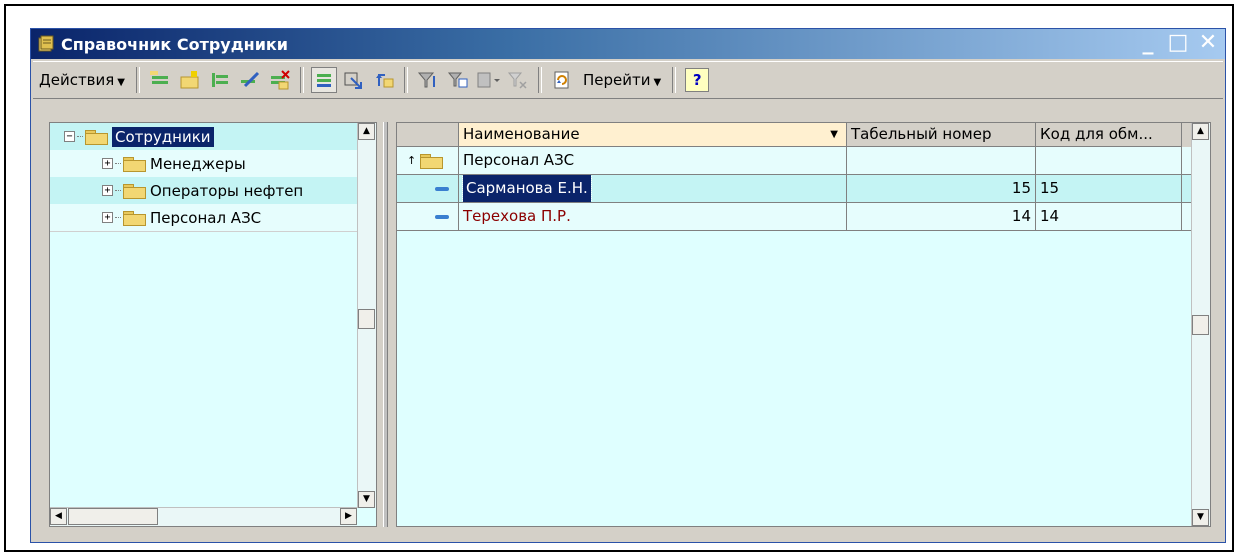  What do you see at coordinates (1109, 188) in the screenshot?
I see `code-cell: 15` at bounding box center [1109, 188].